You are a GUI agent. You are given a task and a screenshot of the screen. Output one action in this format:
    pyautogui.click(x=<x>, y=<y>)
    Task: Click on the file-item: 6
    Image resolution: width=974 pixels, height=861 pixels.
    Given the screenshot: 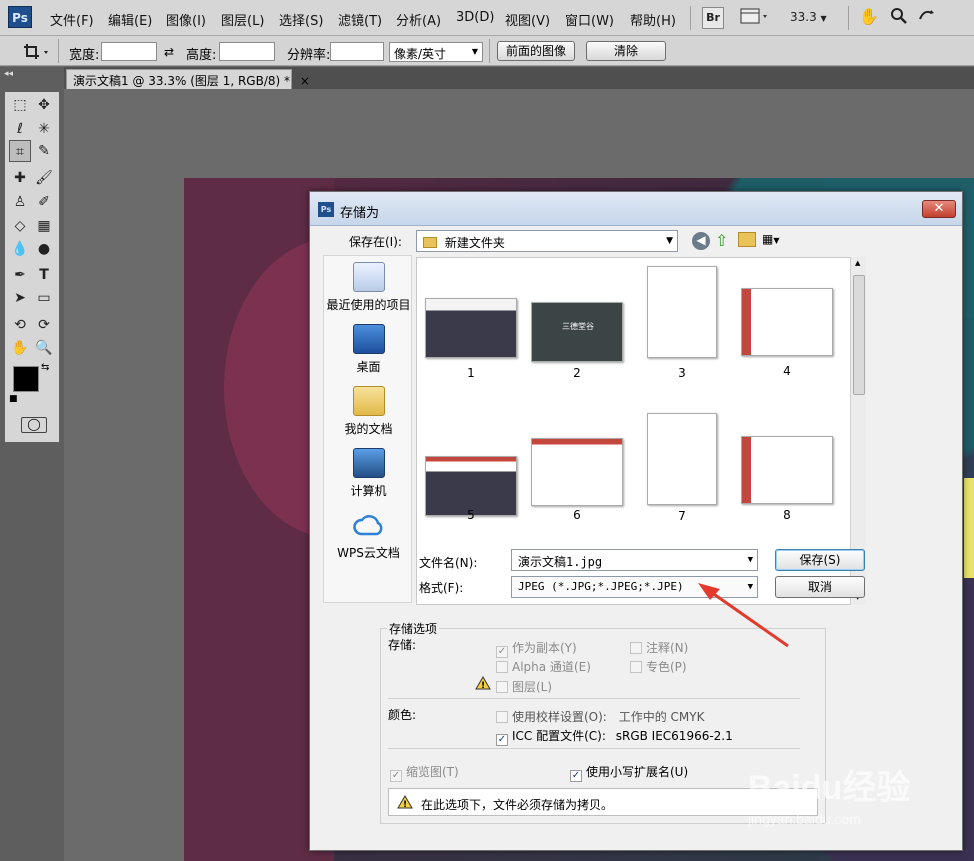 What is the action you would take?
    pyautogui.click(x=577, y=480)
    